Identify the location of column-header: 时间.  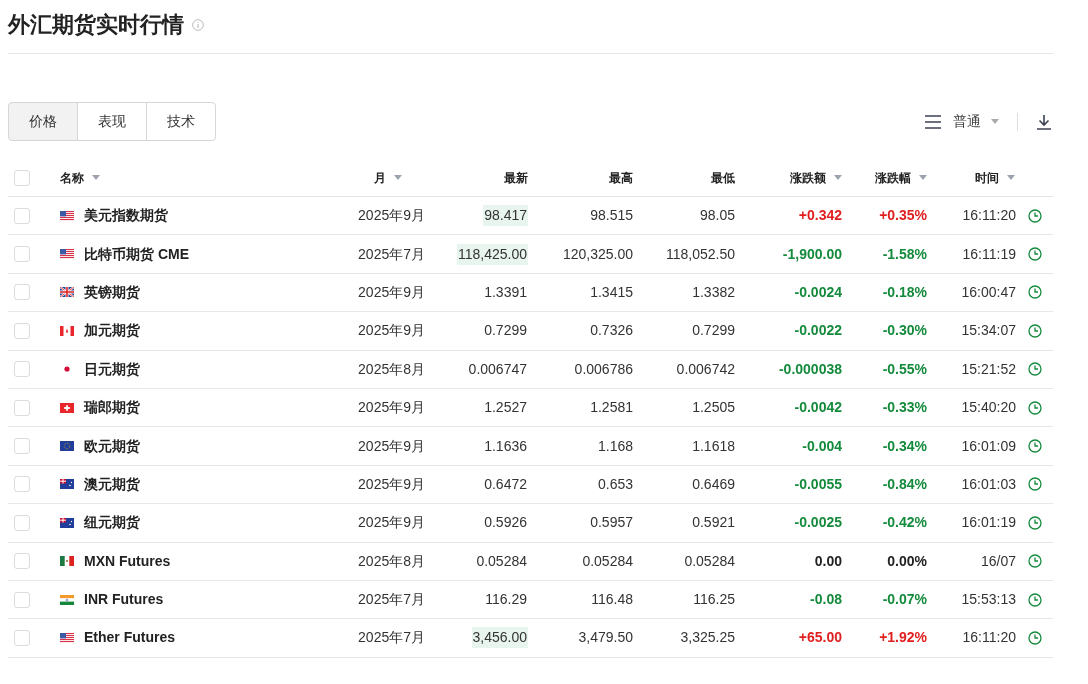
(995, 177).